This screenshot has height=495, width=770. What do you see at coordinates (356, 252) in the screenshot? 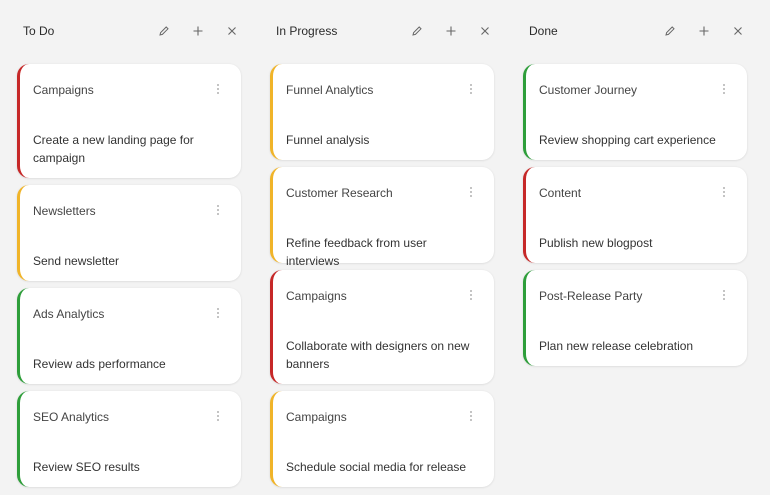
I see `card-text: Refine feedback from user interviews` at bounding box center [356, 252].